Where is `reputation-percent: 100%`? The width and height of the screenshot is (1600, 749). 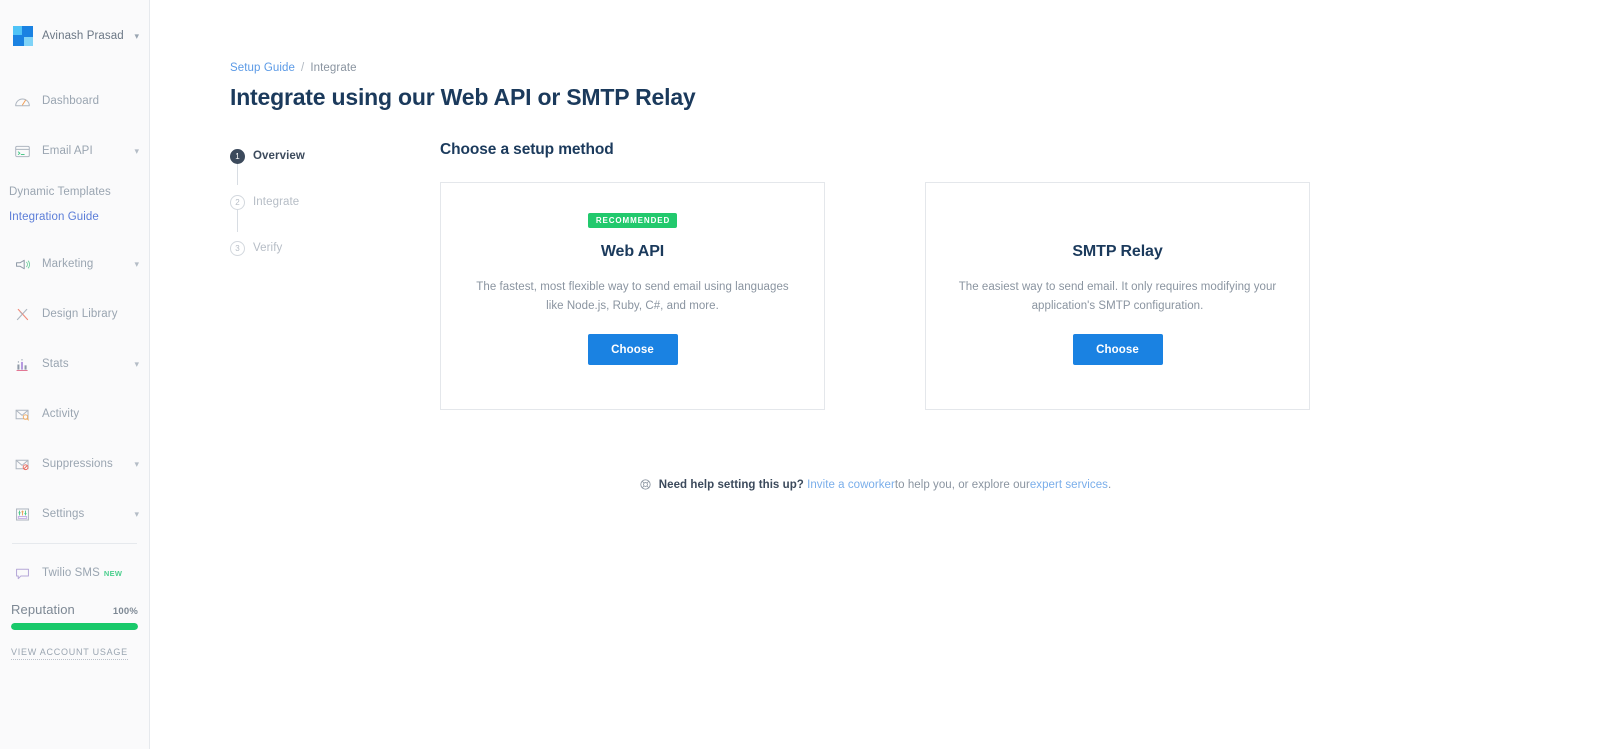
reputation-percent: 100% is located at coordinates (125, 611).